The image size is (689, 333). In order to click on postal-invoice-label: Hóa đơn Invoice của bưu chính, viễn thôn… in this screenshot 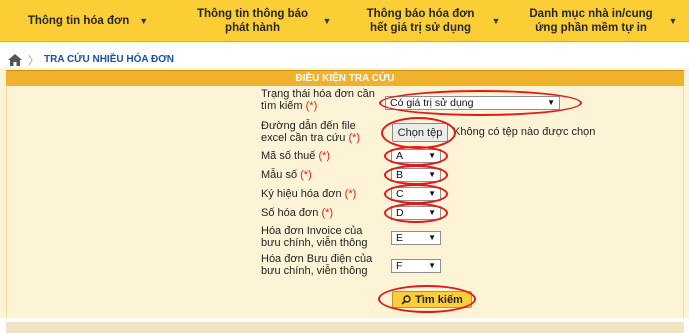, I will do `click(321, 237)`.